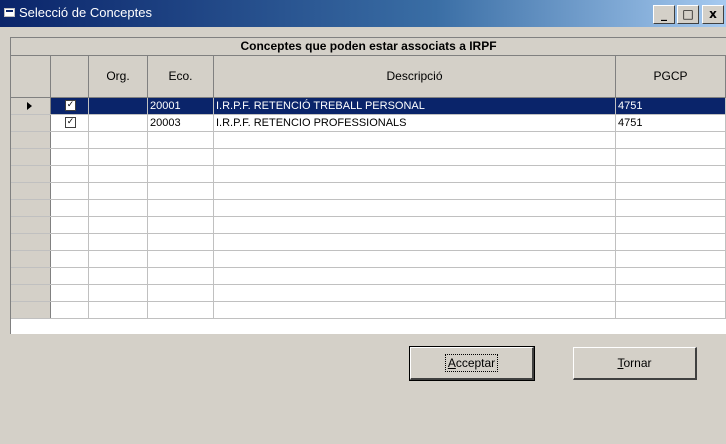 Image resolution: width=726 pixels, height=444 pixels. What do you see at coordinates (671, 76) in the screenshot?
I see `header-pgcp: PGCP` at bounding box center [671, 76].